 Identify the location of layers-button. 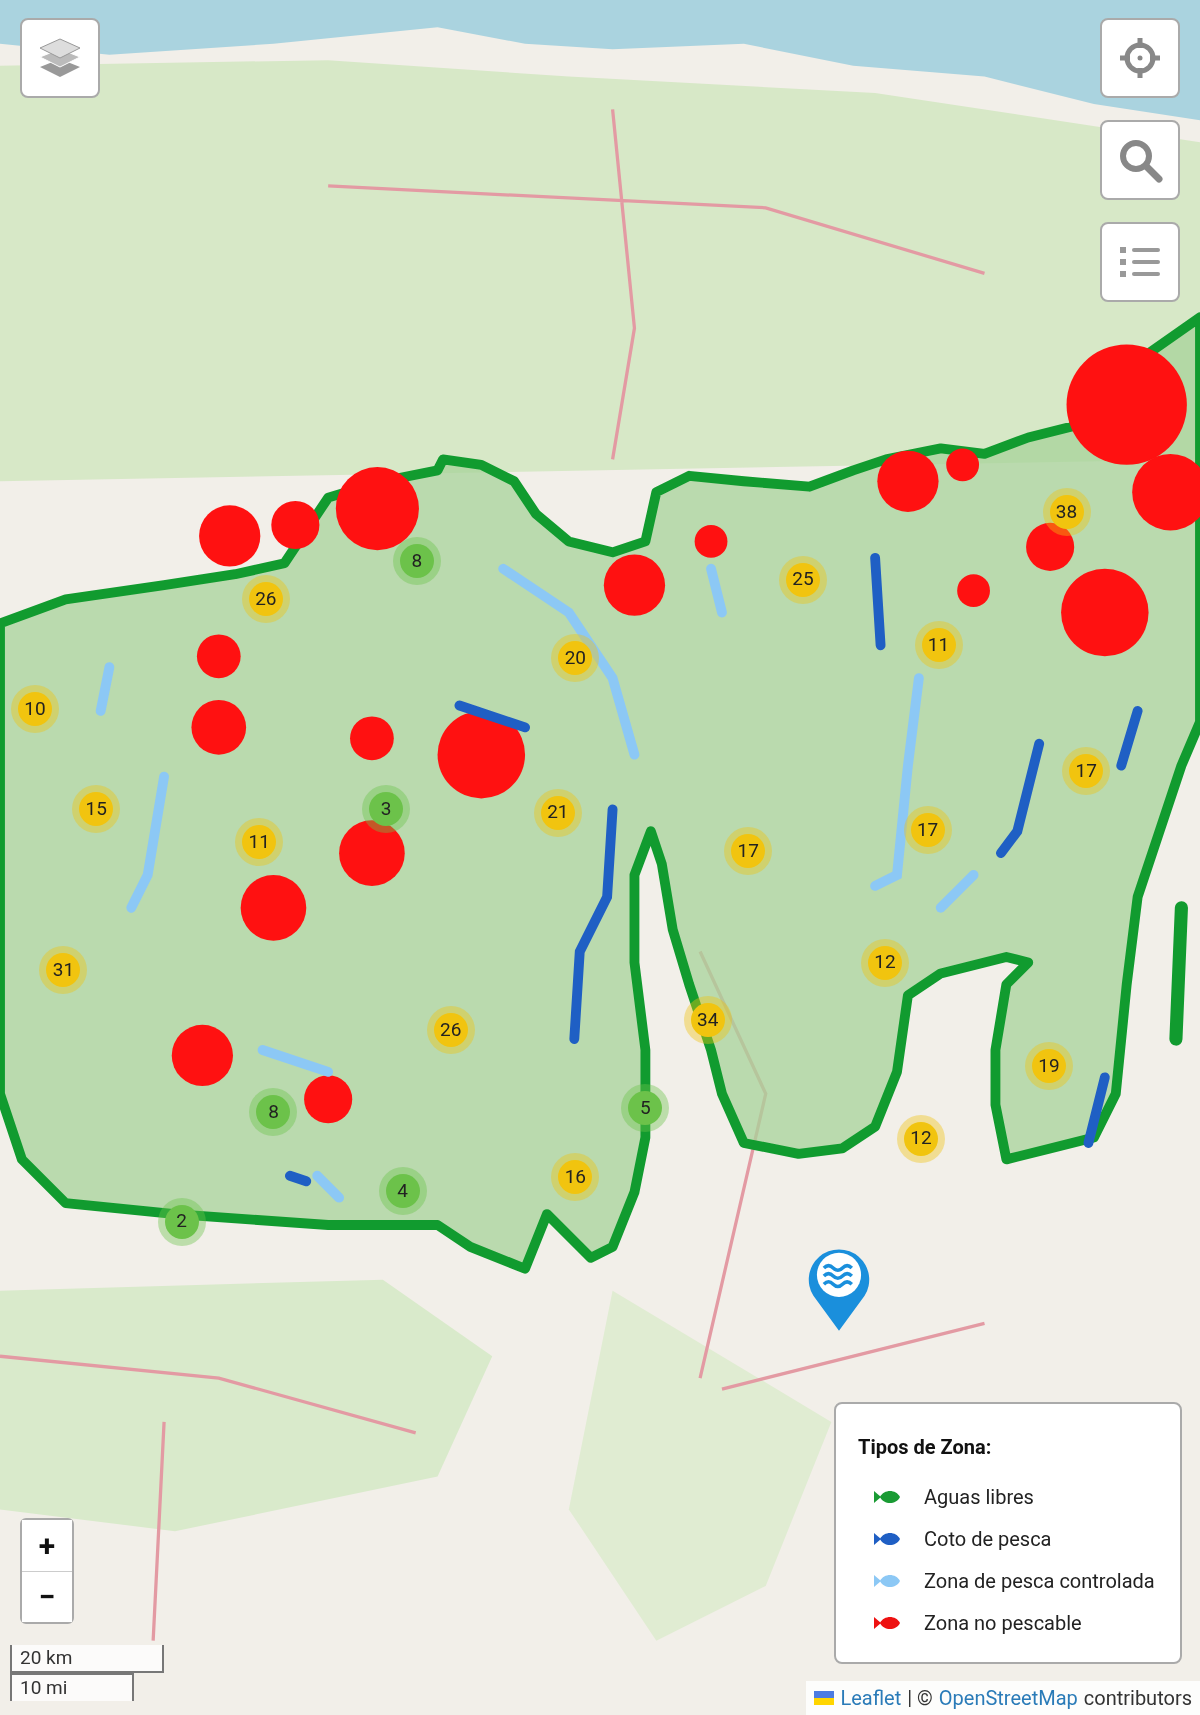
(60, 58).